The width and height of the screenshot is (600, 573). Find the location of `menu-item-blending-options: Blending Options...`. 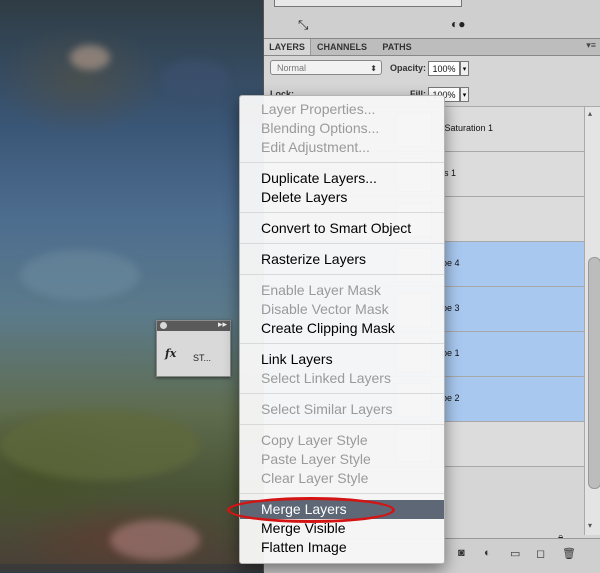

menu-item-blending-options: Blending Options... is located at coordinates (320, 128).